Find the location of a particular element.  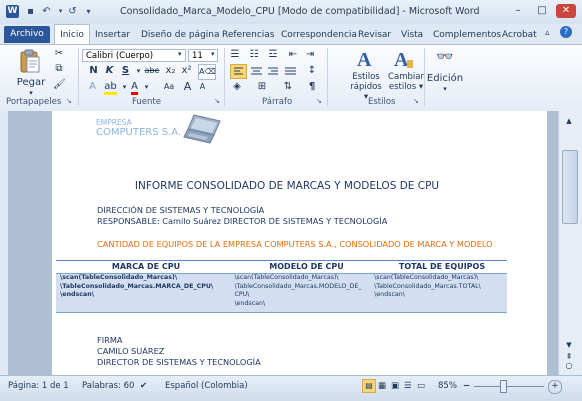

font-family-value: Calibri (Cuerpo) is located at coordinates (120, 56).